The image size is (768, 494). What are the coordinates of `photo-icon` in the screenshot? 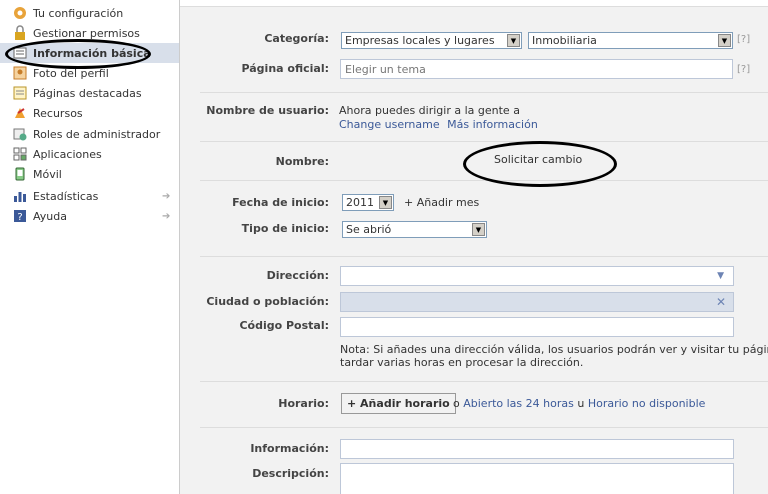 It's located at (20, 73).